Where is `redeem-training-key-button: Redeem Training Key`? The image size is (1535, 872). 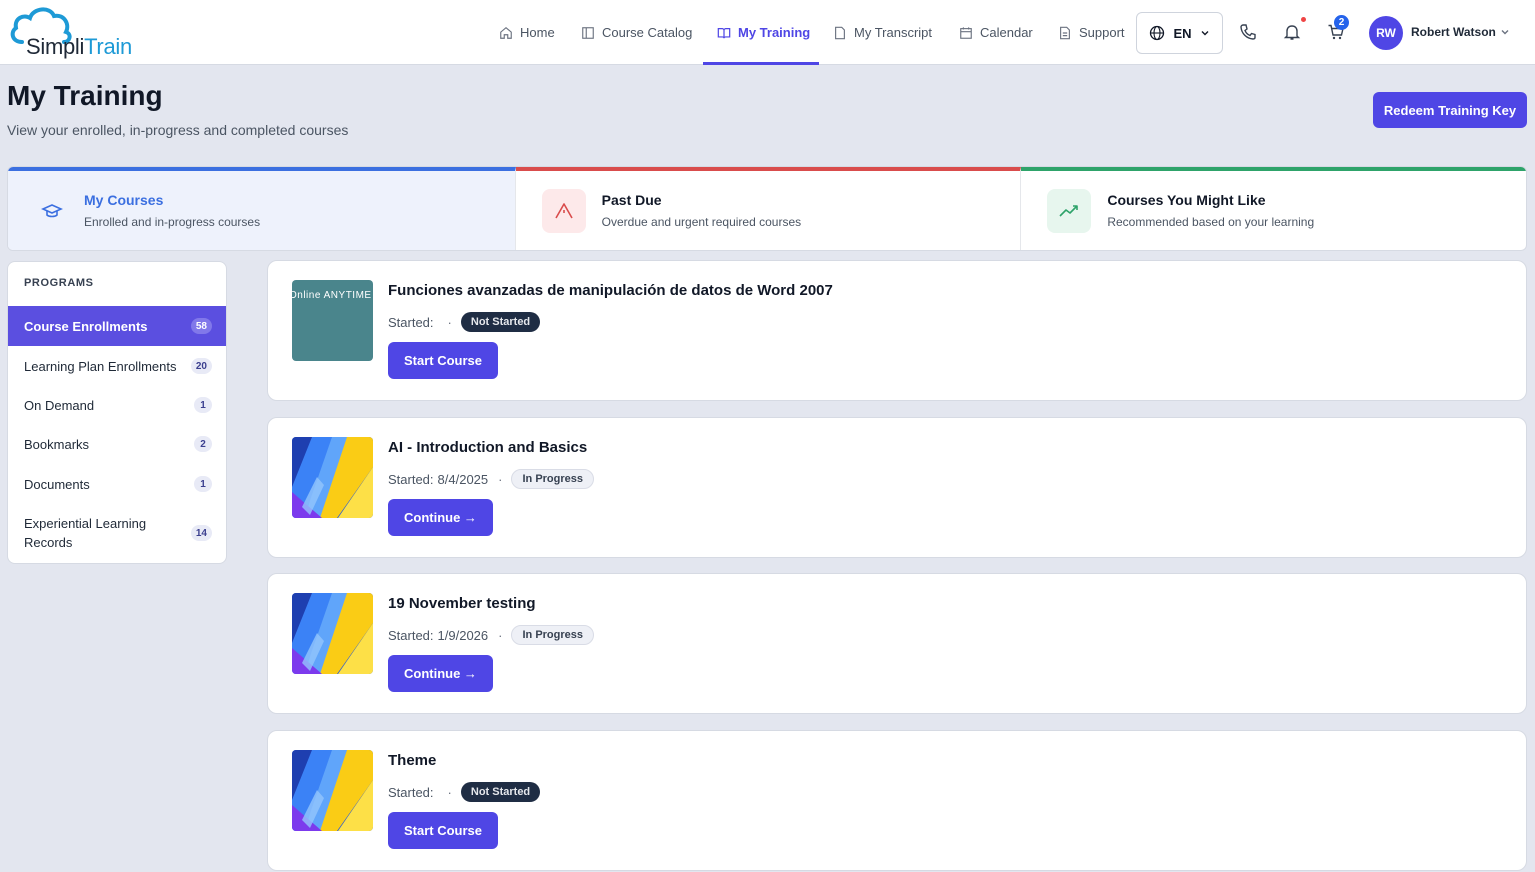 redeem-training-key-button: Redeem Training Key is located at coordinates (1450, 110).